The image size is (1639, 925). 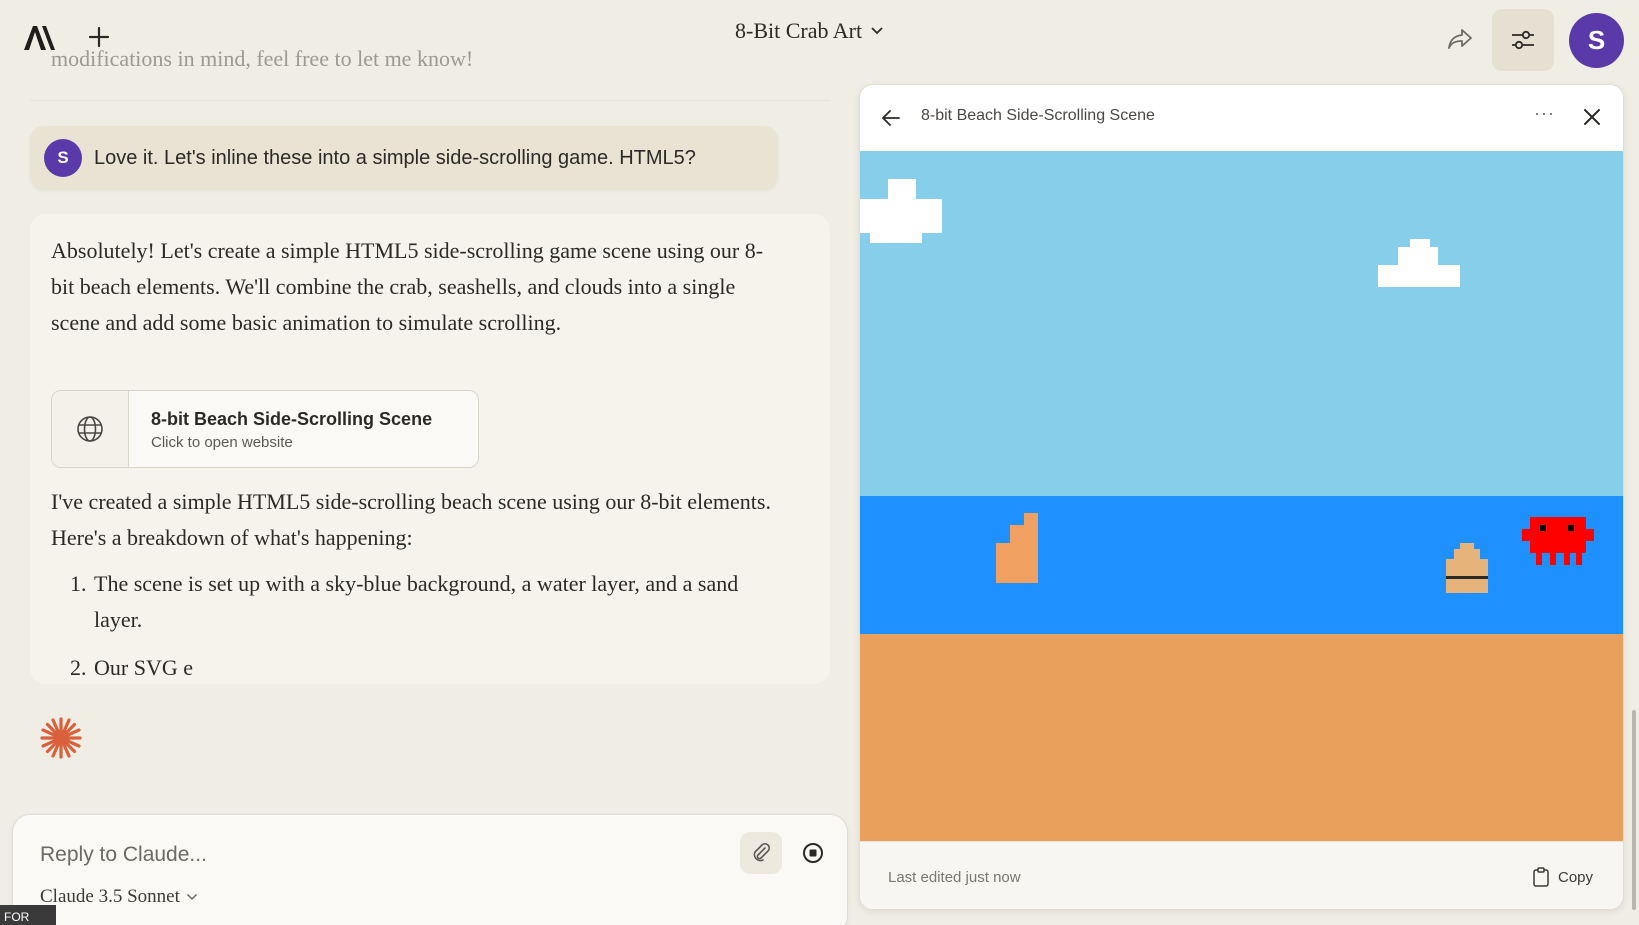 I want to click on more-options-icon: ···, so click(x=1546, y=115).